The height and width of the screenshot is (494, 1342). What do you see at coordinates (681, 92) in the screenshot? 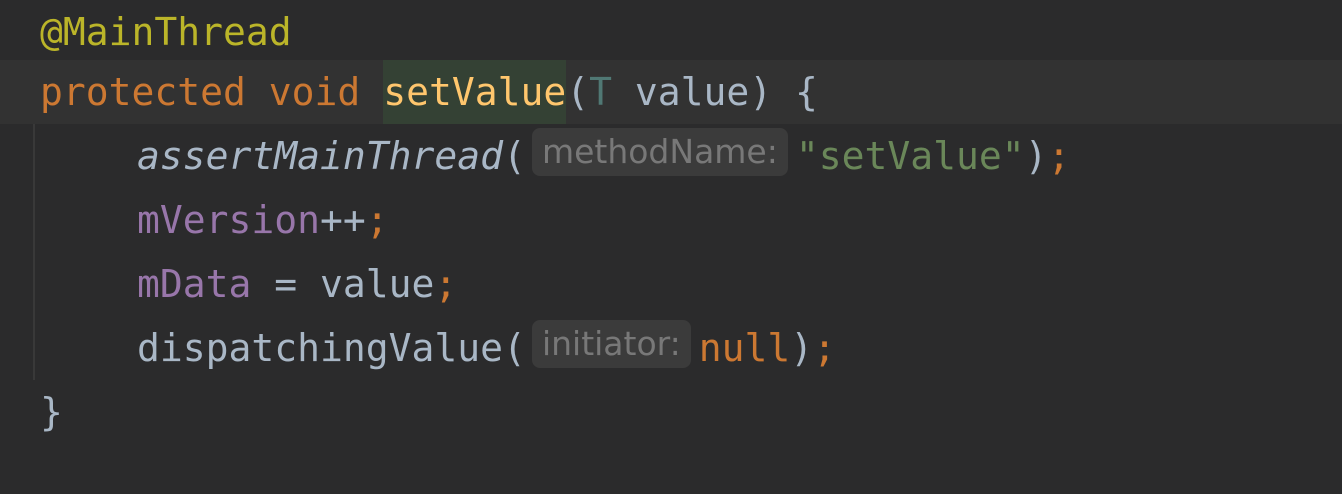
I see `parameter-name: value` at bounding box center [681, 92].